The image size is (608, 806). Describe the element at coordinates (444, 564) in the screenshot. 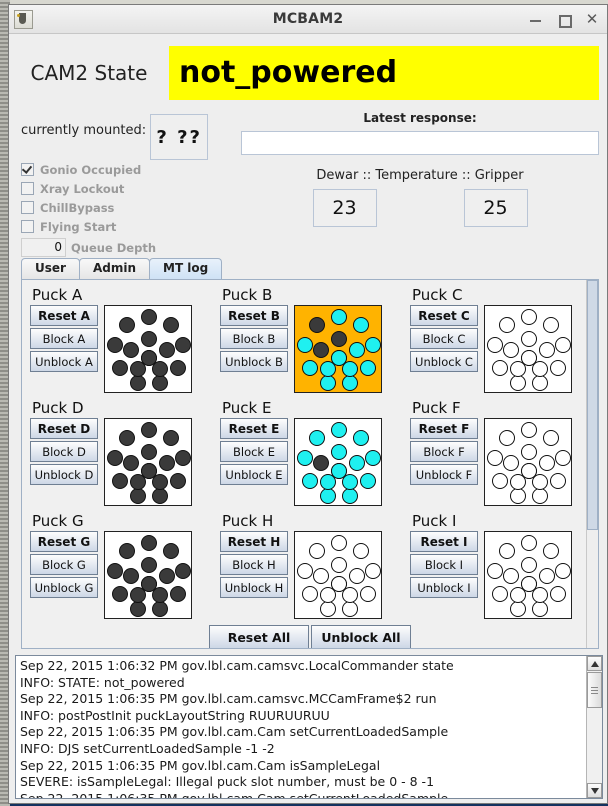

I see `block-puck-button: Block I` at that location.